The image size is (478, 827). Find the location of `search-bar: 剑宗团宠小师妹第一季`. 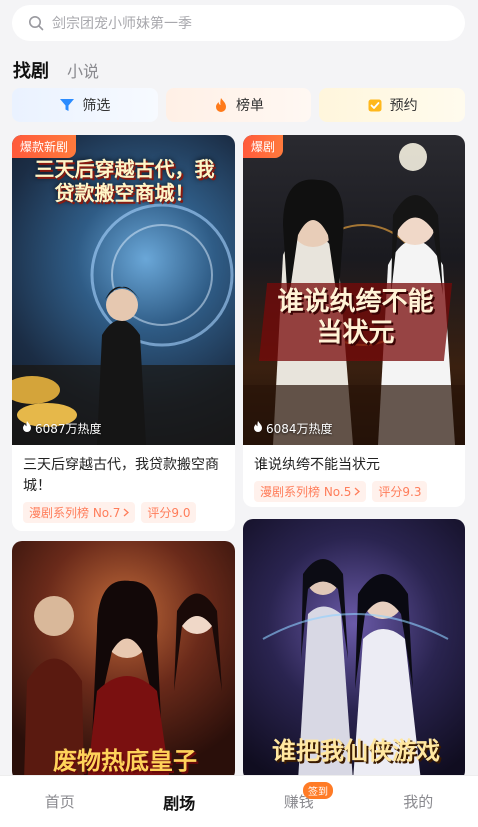

search-bar: 剑宗团宠小师妹第一季 is located at coordinates (238, 23).